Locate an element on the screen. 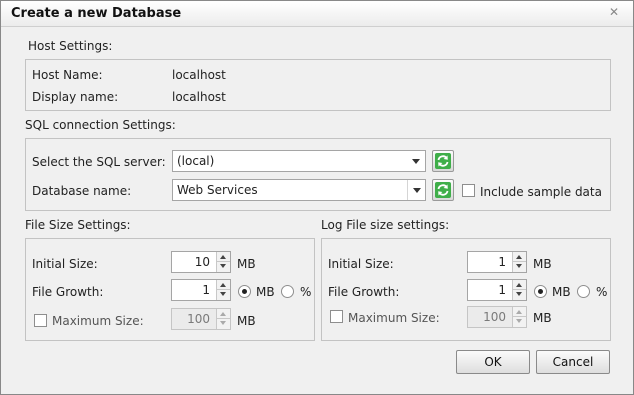  database-name-input: Web Services is located at coordinates (299, 190).